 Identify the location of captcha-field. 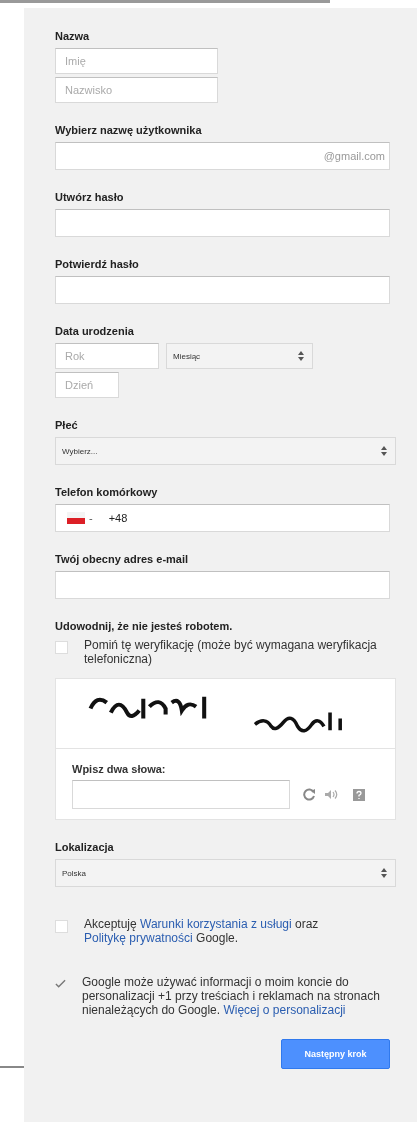
(181, 794).